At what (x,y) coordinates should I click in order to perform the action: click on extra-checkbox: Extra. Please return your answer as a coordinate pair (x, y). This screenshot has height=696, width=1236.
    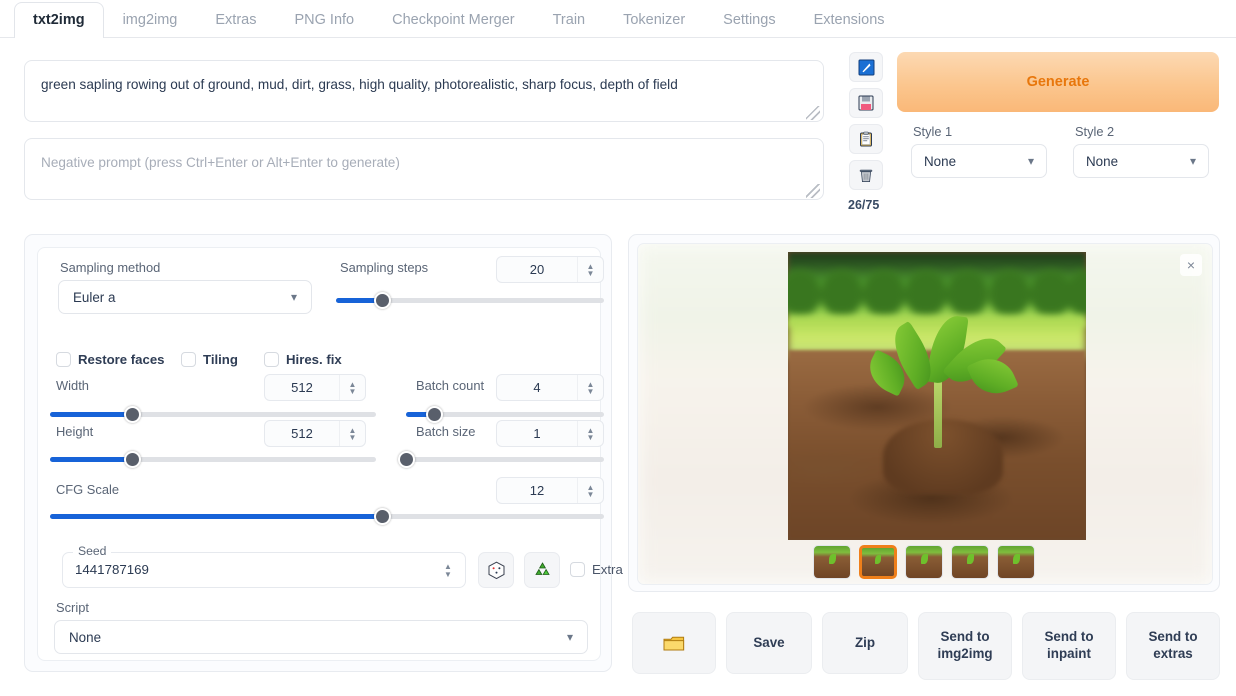
    Looking at the image, I should click on (596, 569).